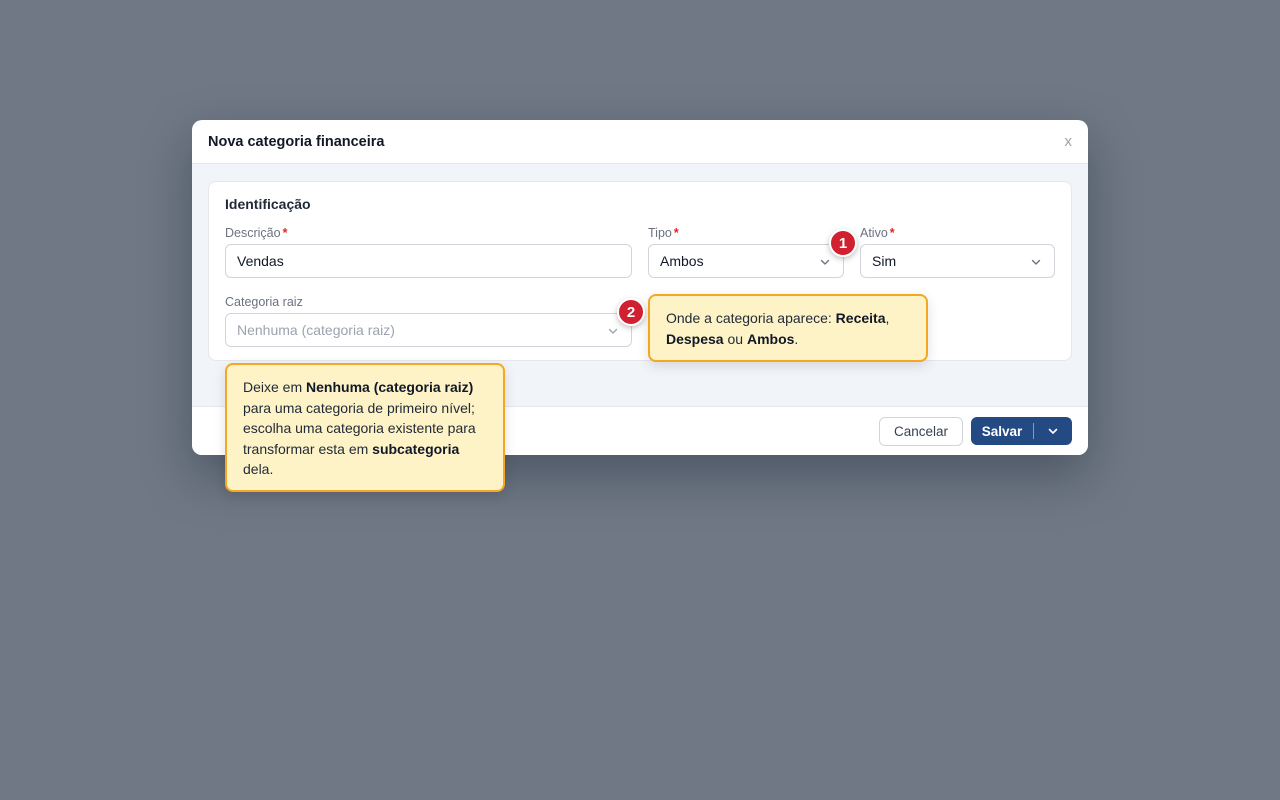 The height and width of the screenshot is (800, 1280). Describe the element at coordinates (275, 387) in the screenshot. I see `tooltip-text: Deixe em` at that location.